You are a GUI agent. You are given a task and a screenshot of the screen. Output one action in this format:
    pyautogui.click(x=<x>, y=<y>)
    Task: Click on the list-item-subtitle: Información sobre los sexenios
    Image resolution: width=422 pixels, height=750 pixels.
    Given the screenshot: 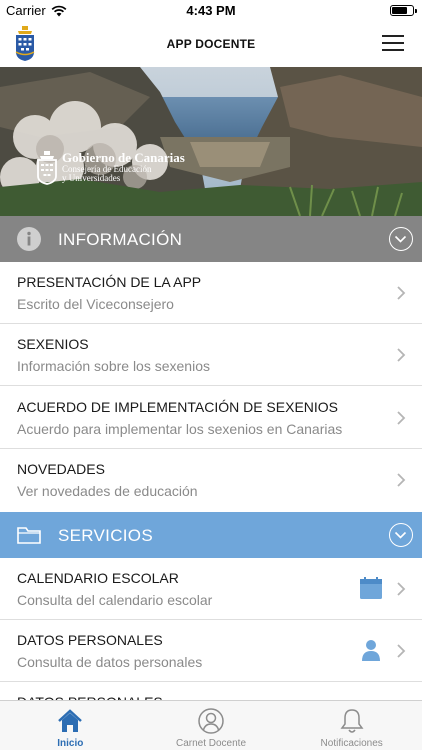 What is the action you would take?
    pyautogui.click(x=113, y=366)
    